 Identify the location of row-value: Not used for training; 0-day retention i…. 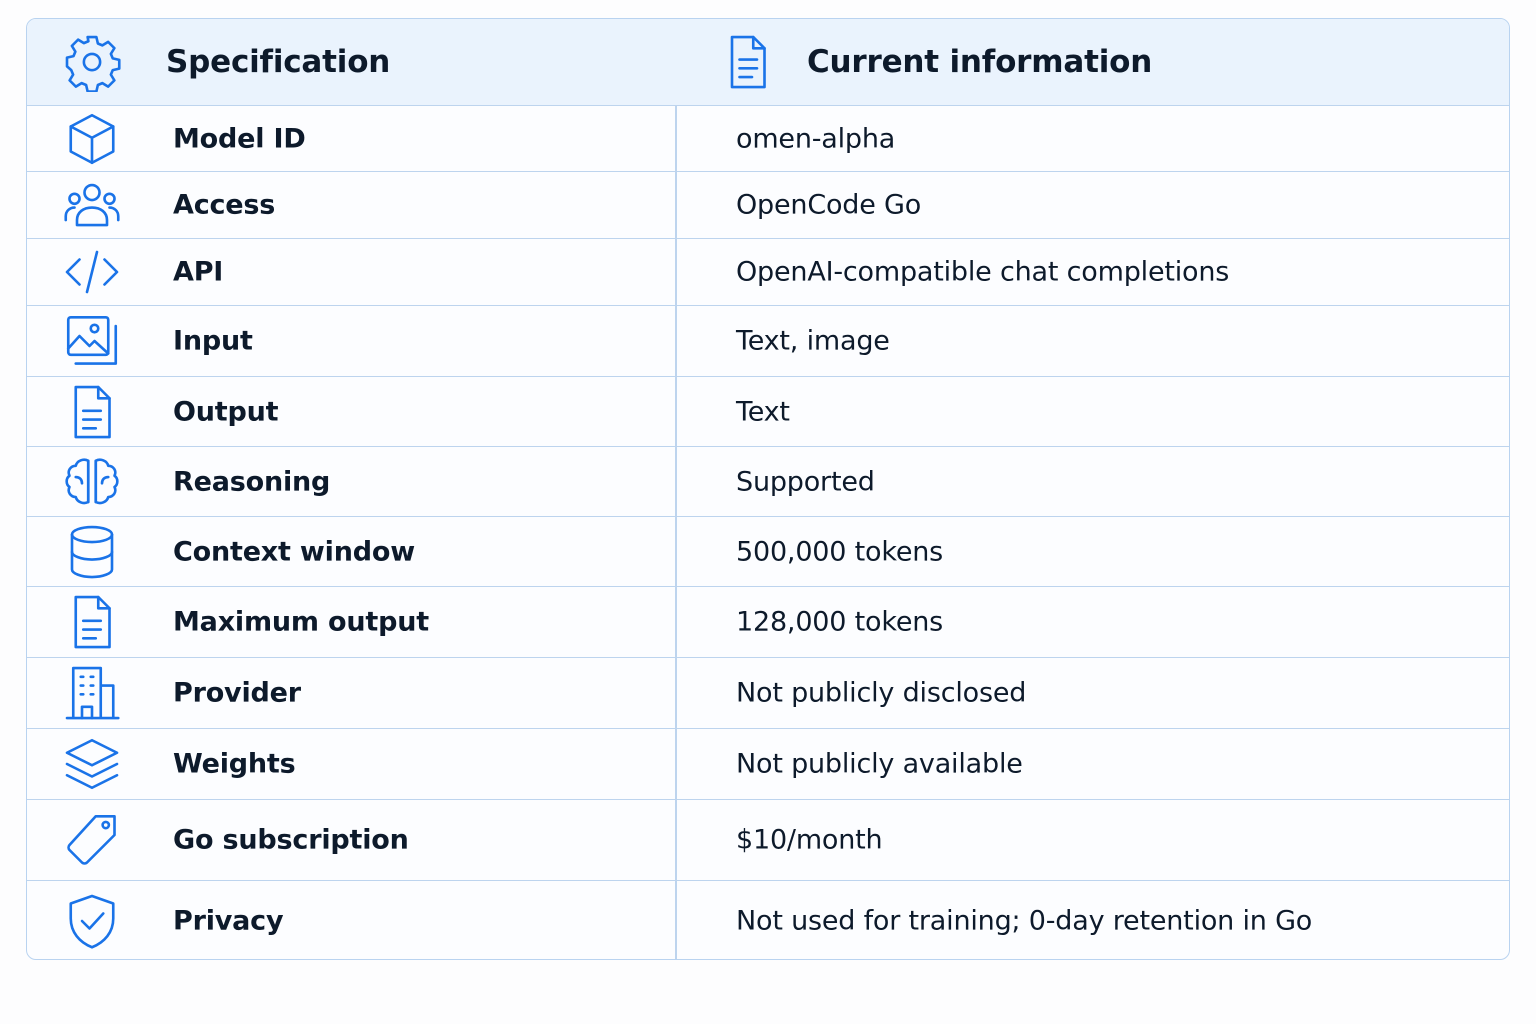
(1024, 921).